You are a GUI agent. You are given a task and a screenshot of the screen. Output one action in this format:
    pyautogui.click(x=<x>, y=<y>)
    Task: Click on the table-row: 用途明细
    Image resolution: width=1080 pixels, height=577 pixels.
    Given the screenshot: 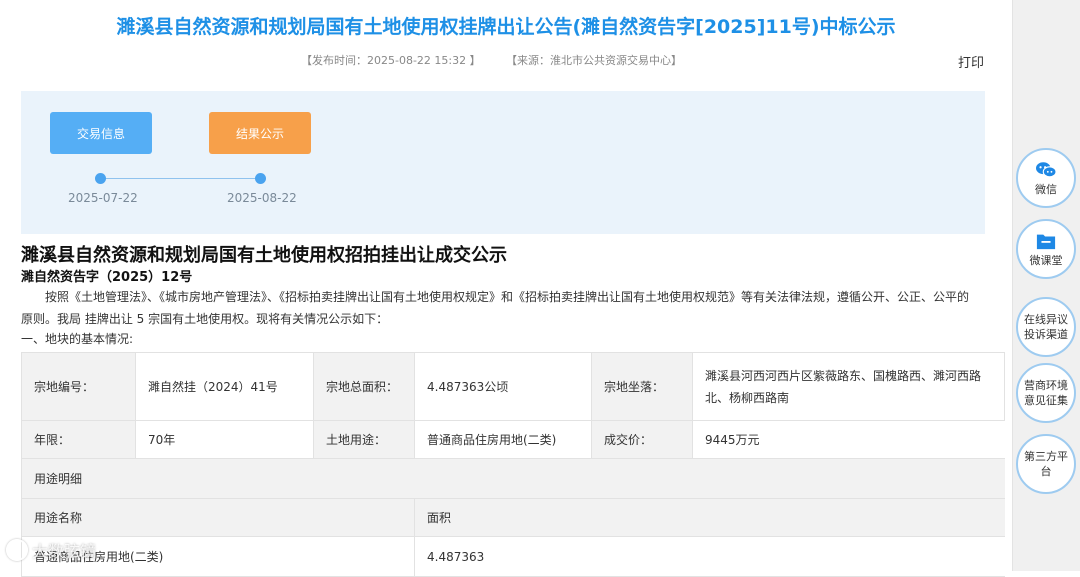 What is the action you would take?
    pyautogui.click(x=513, y=478)
    